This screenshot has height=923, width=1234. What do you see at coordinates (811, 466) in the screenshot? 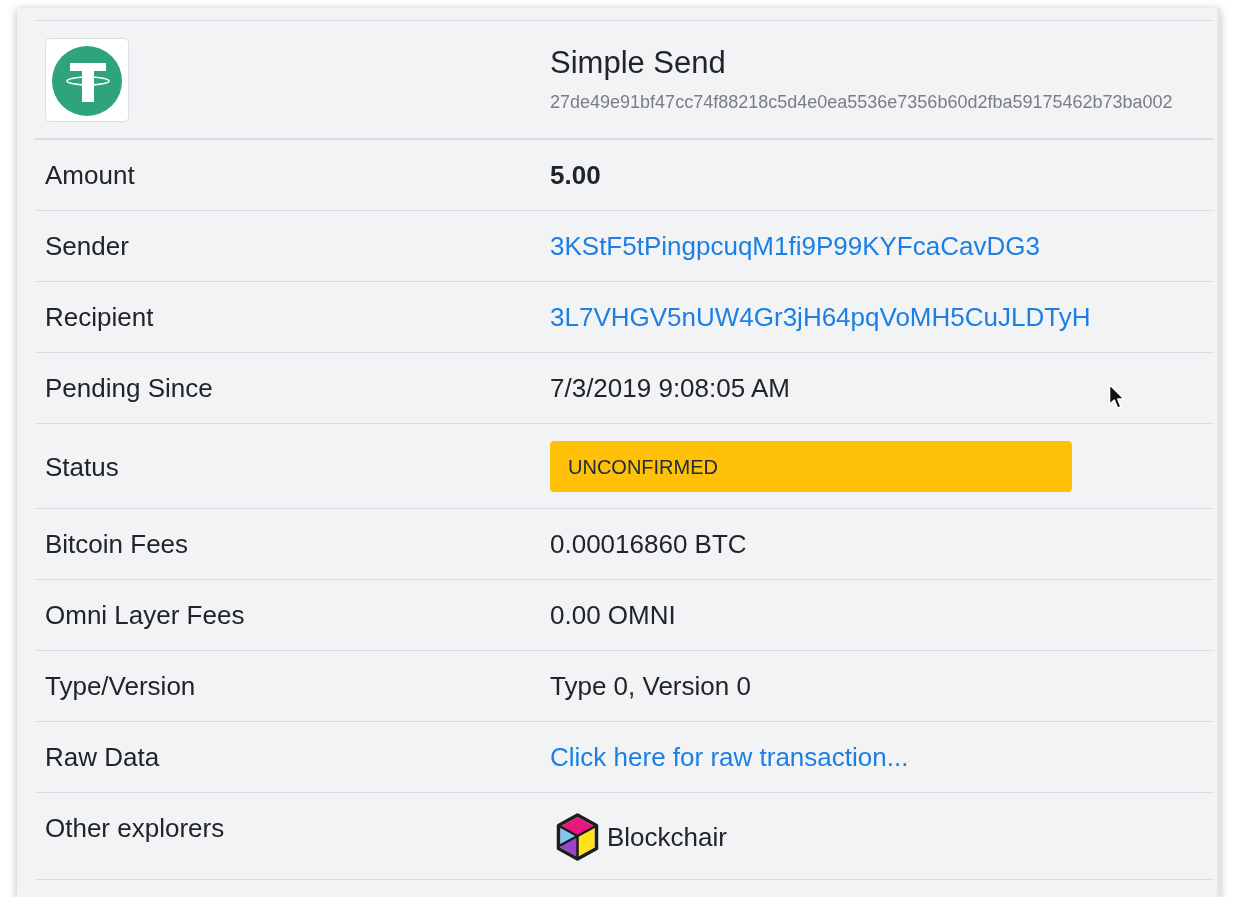
I see `status-badge: UNCONFIRMED` at bounding box center [811, 466].